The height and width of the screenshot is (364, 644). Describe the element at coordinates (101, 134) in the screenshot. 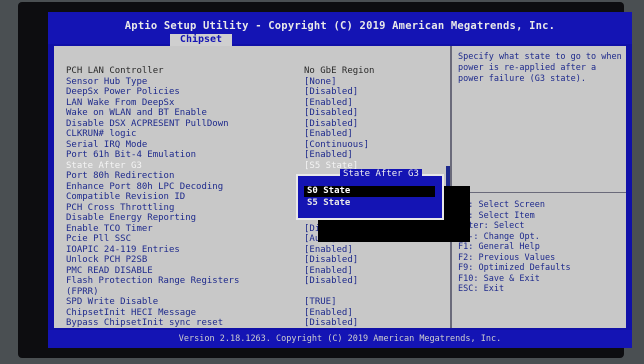

I see `setting-label: CLKRUN# logic` at that location.